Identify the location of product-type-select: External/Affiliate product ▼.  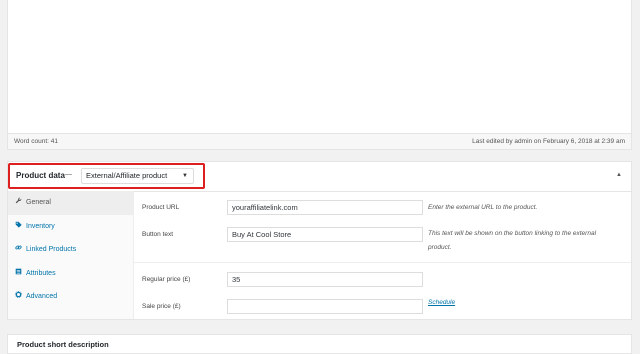
(137, 176).